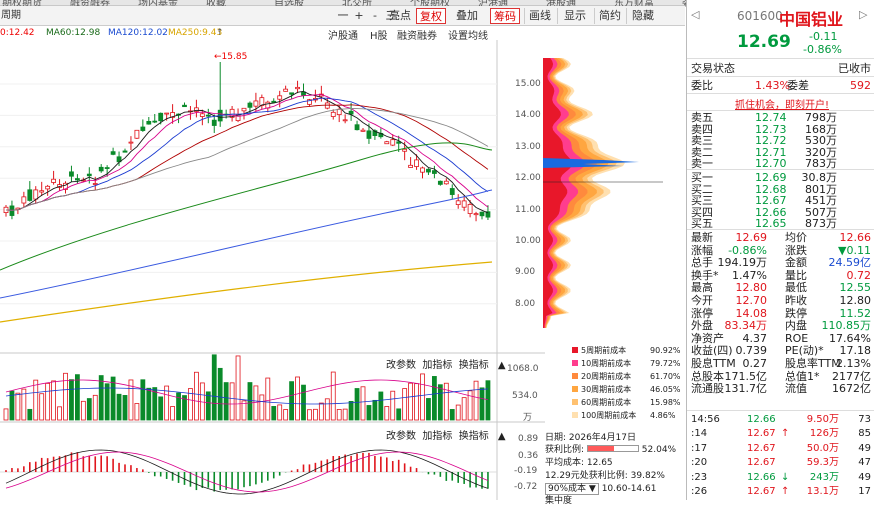  What do you see at coordinates (502, 436) in the screenshot?
I see `macd-up-icon: ▲` at bounding box center [502, 436].